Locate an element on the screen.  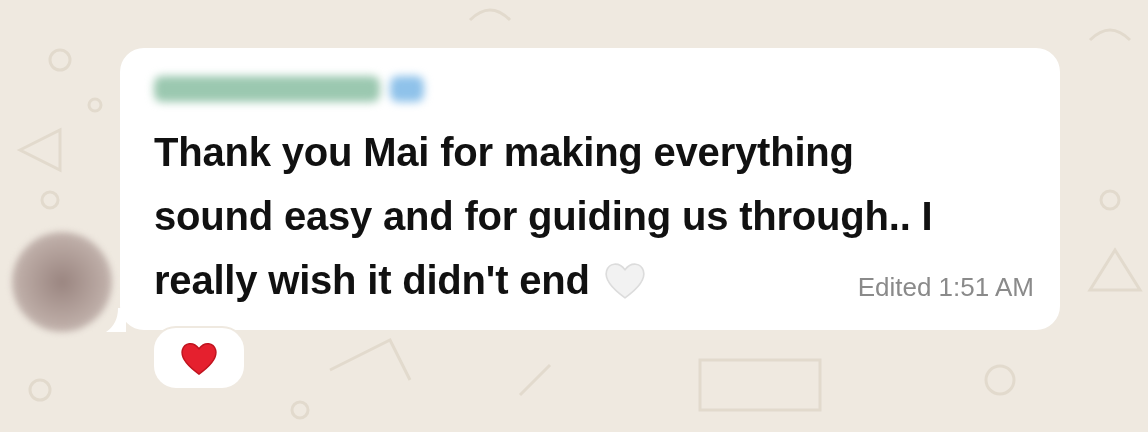
reaction-badge is located at coordinates (199, 358).